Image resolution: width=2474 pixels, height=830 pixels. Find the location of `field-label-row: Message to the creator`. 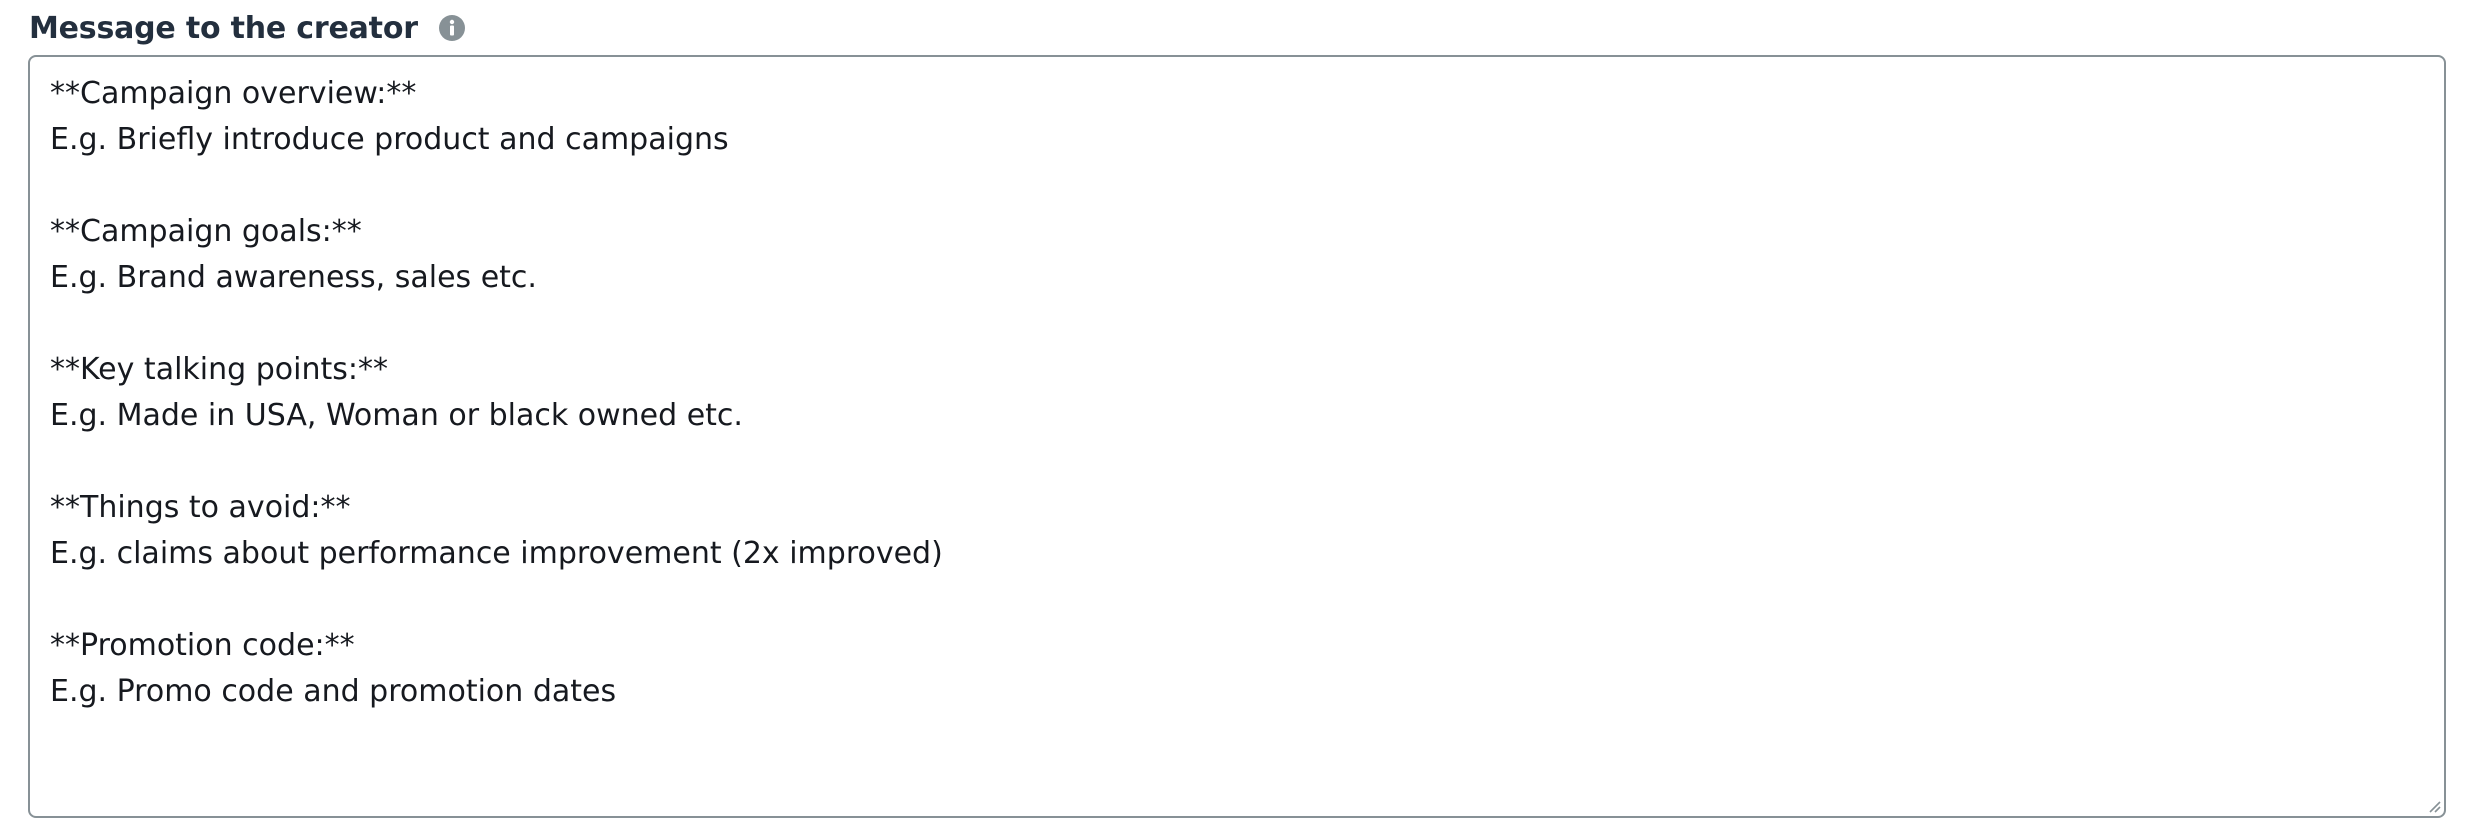

field-label-row: Message to the creator is located at coordinates (247, 28).